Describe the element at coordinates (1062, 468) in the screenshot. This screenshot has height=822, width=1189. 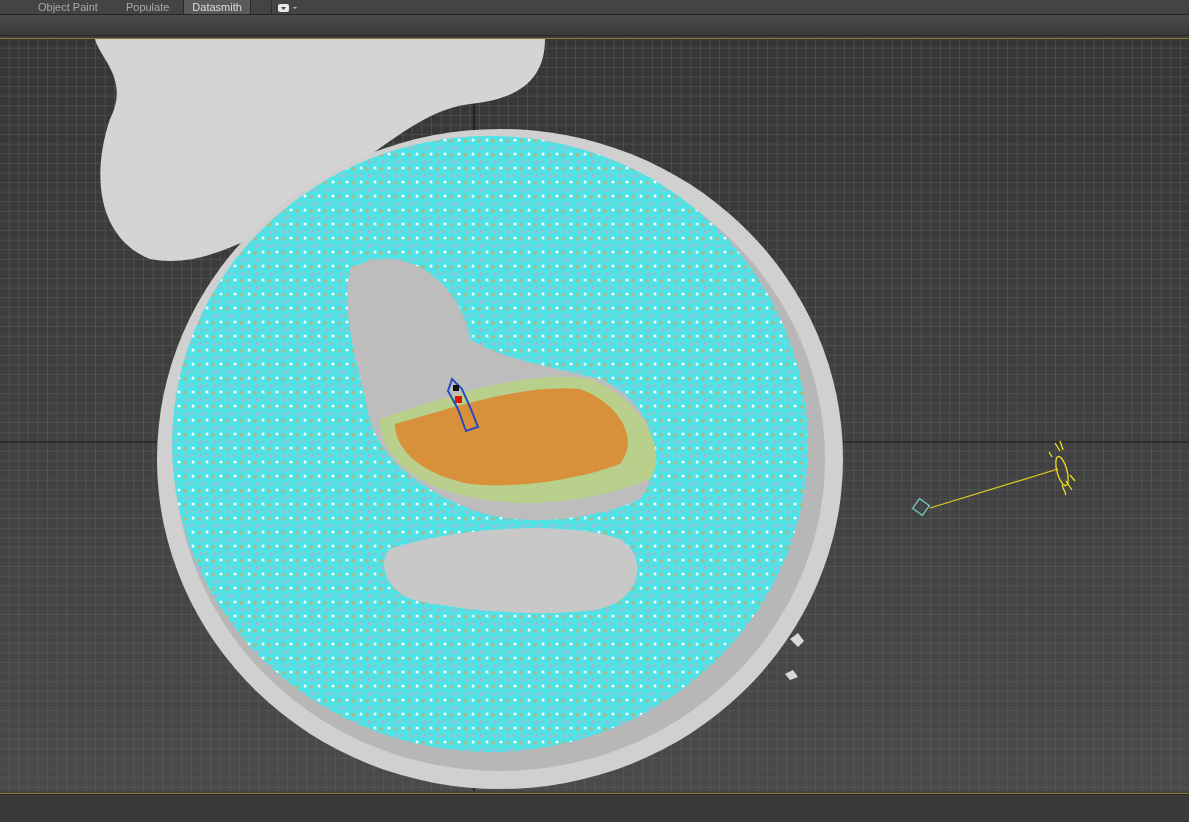
I see `light-icon` at that location.